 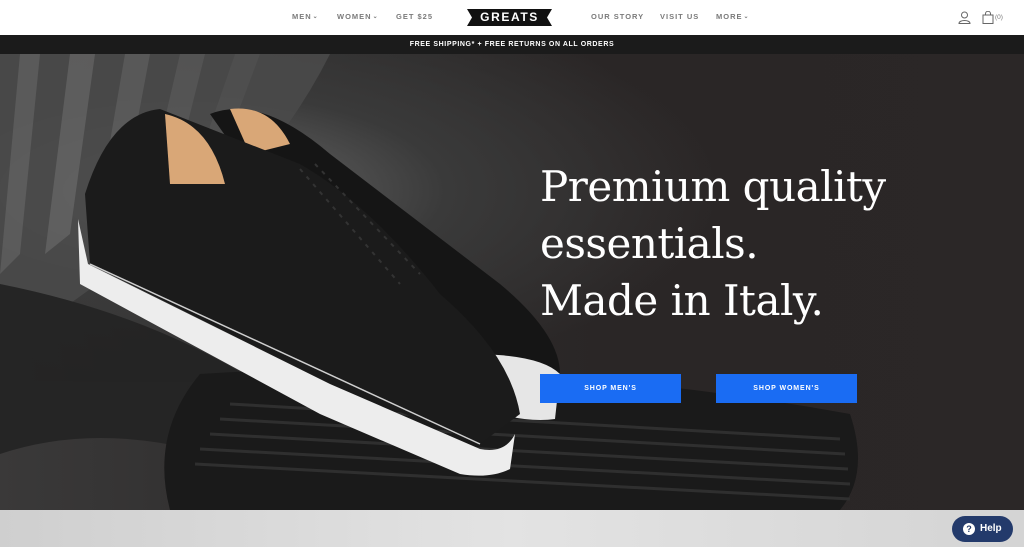 I want to click on question-mark-icon: ?, so click(x=969, y=529).